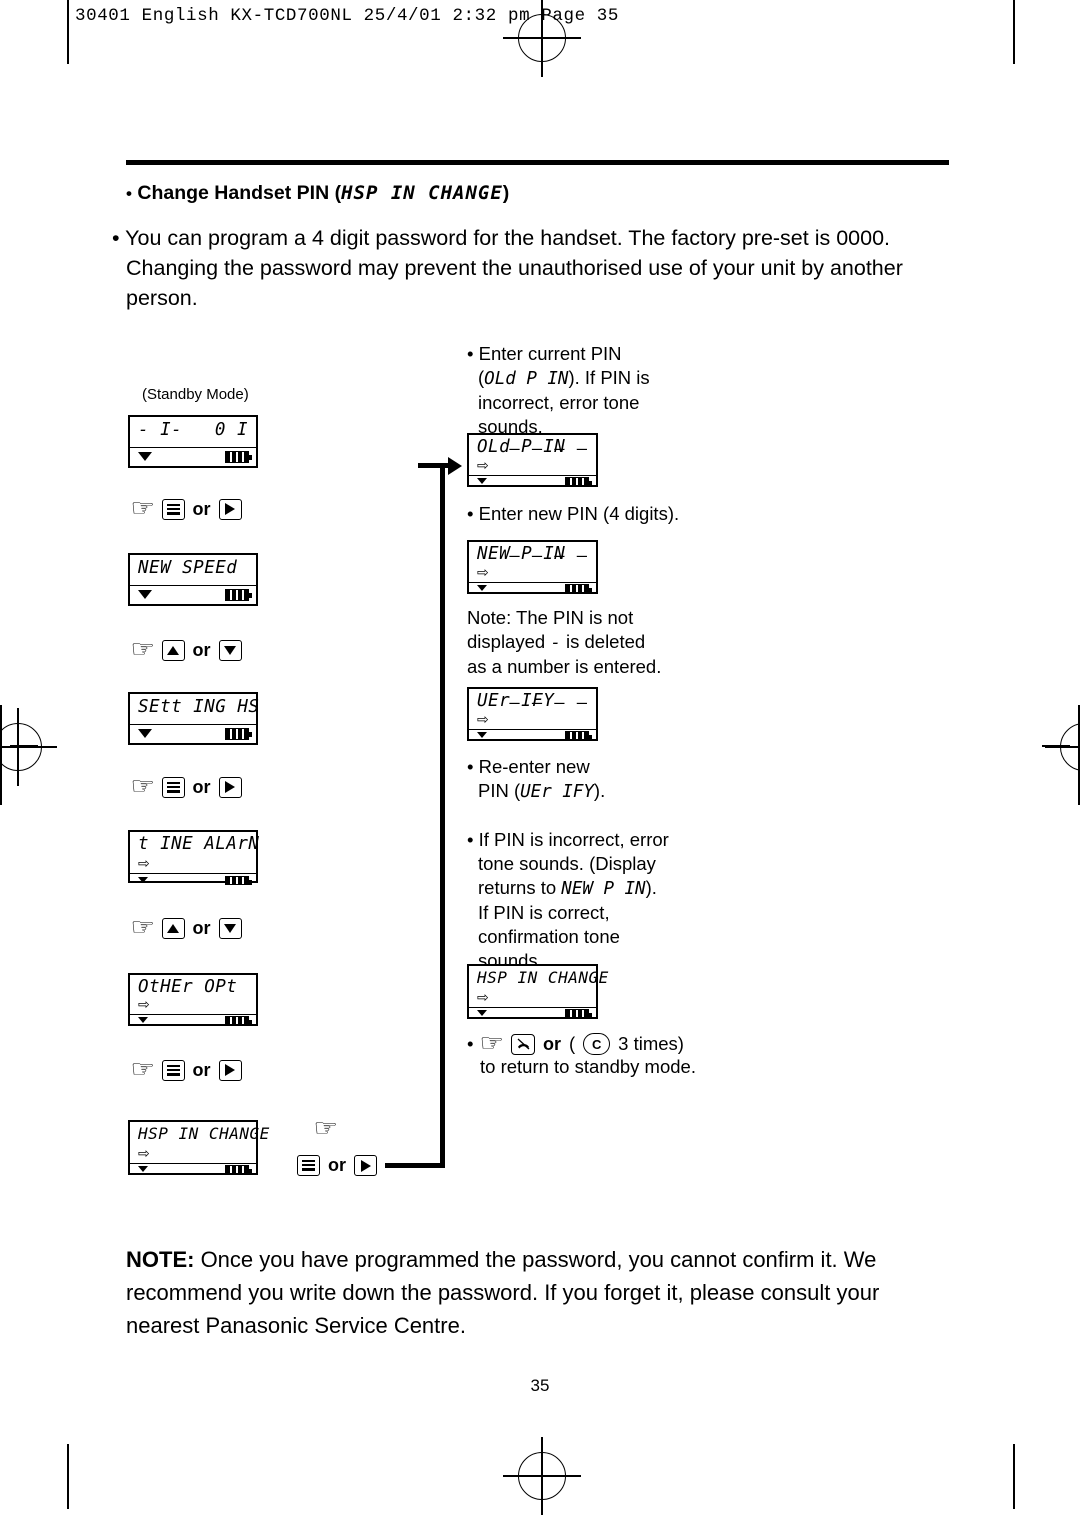 Image resolution: width=1080 pixels, height=1515 pixels. What do you see at coordinates (564, 666) in the screenshot?
I see `note-pin-line3: as a number is entered.` at bounding box center [564, 666].